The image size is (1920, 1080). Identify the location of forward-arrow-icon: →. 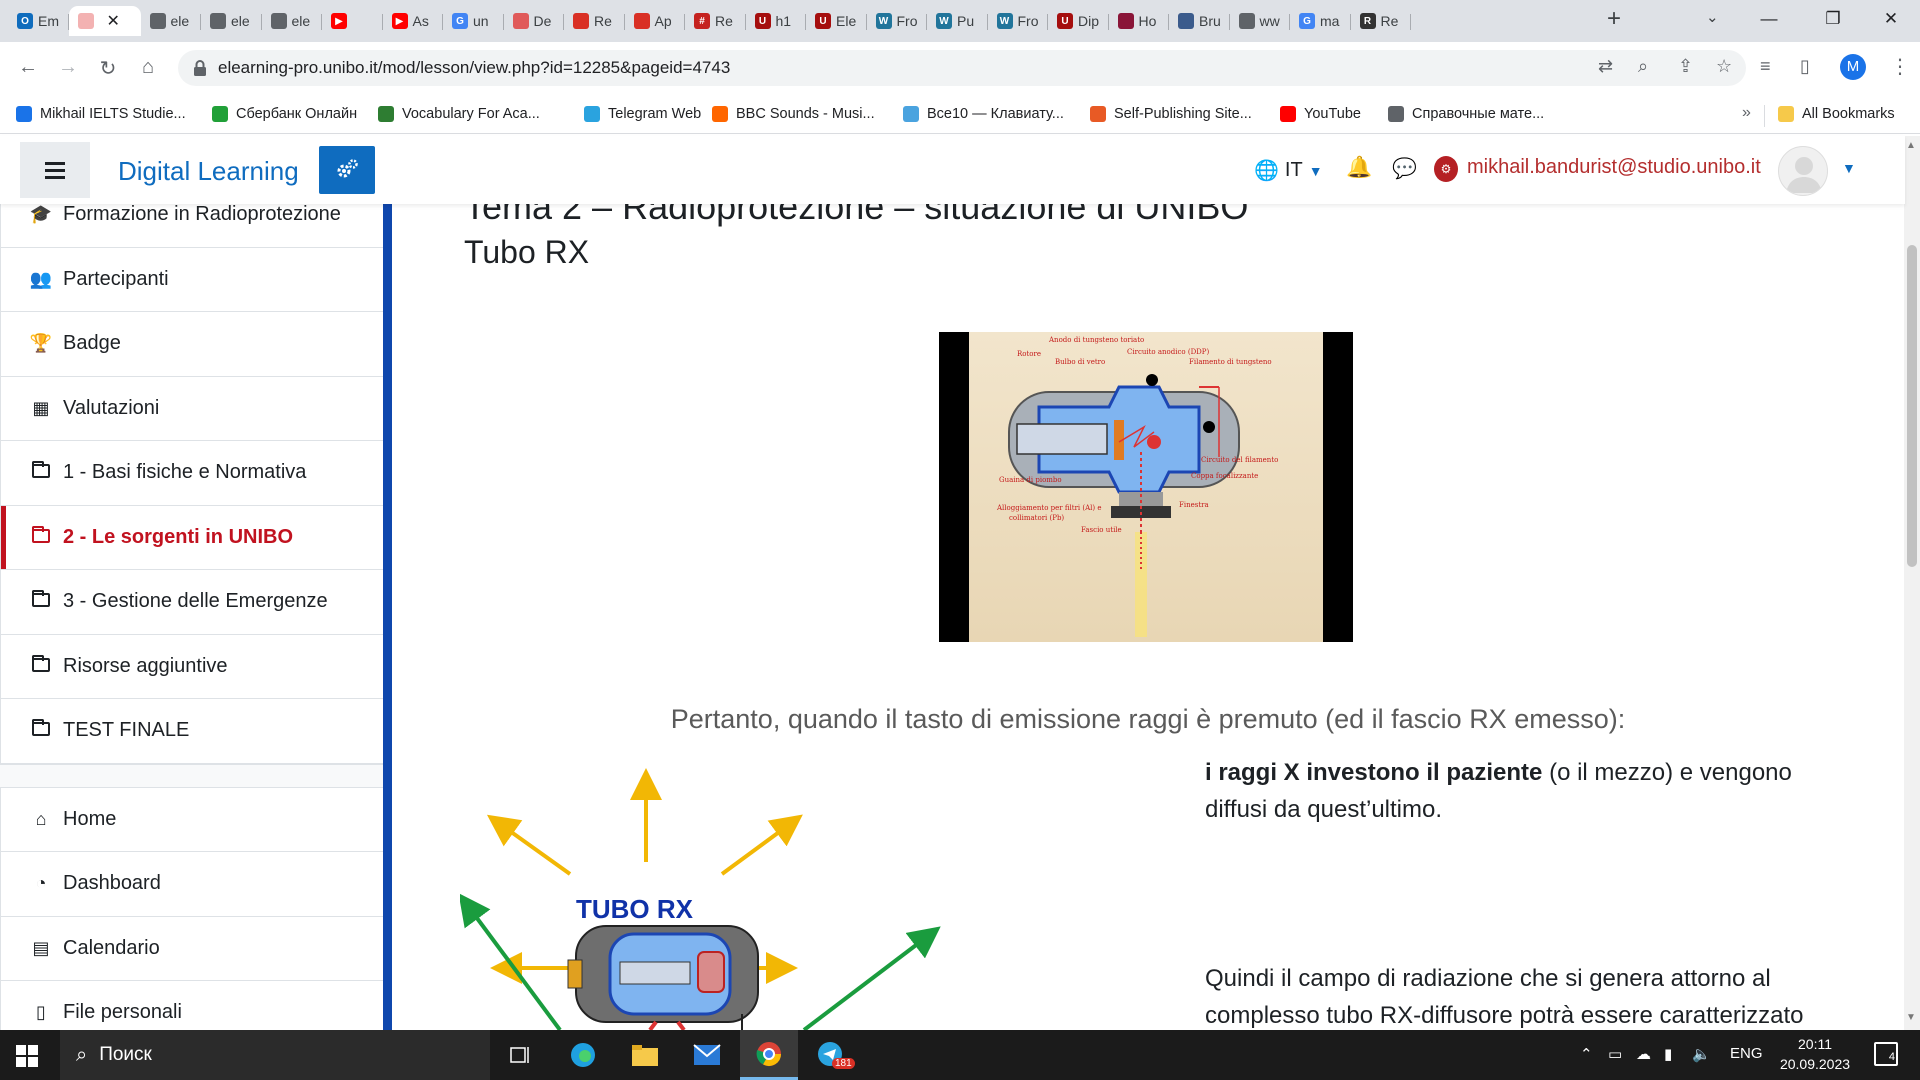
(68, 67).